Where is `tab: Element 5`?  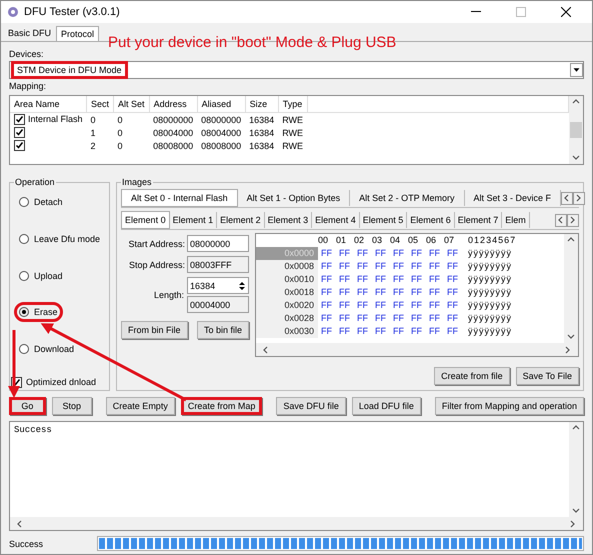
tab: Element 5 is located at coordinates (384, 220).